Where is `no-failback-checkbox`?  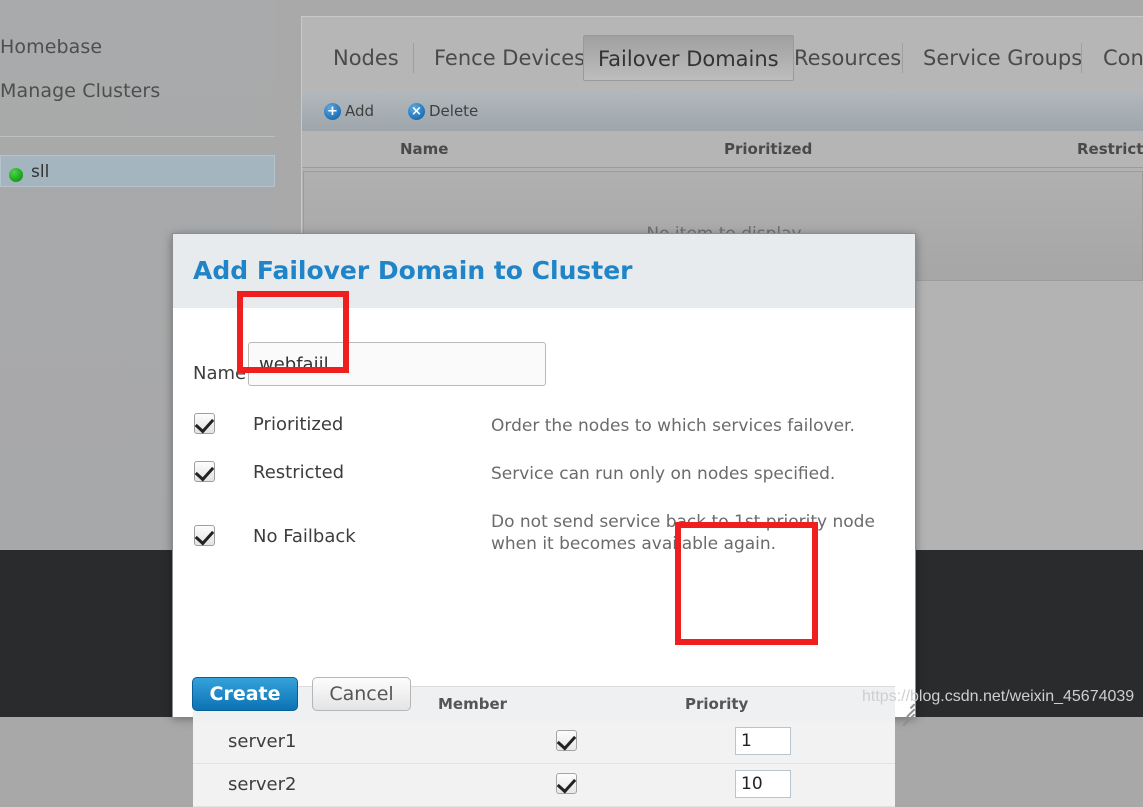
no-failback-checkbox is located at coordinates (204, 535).